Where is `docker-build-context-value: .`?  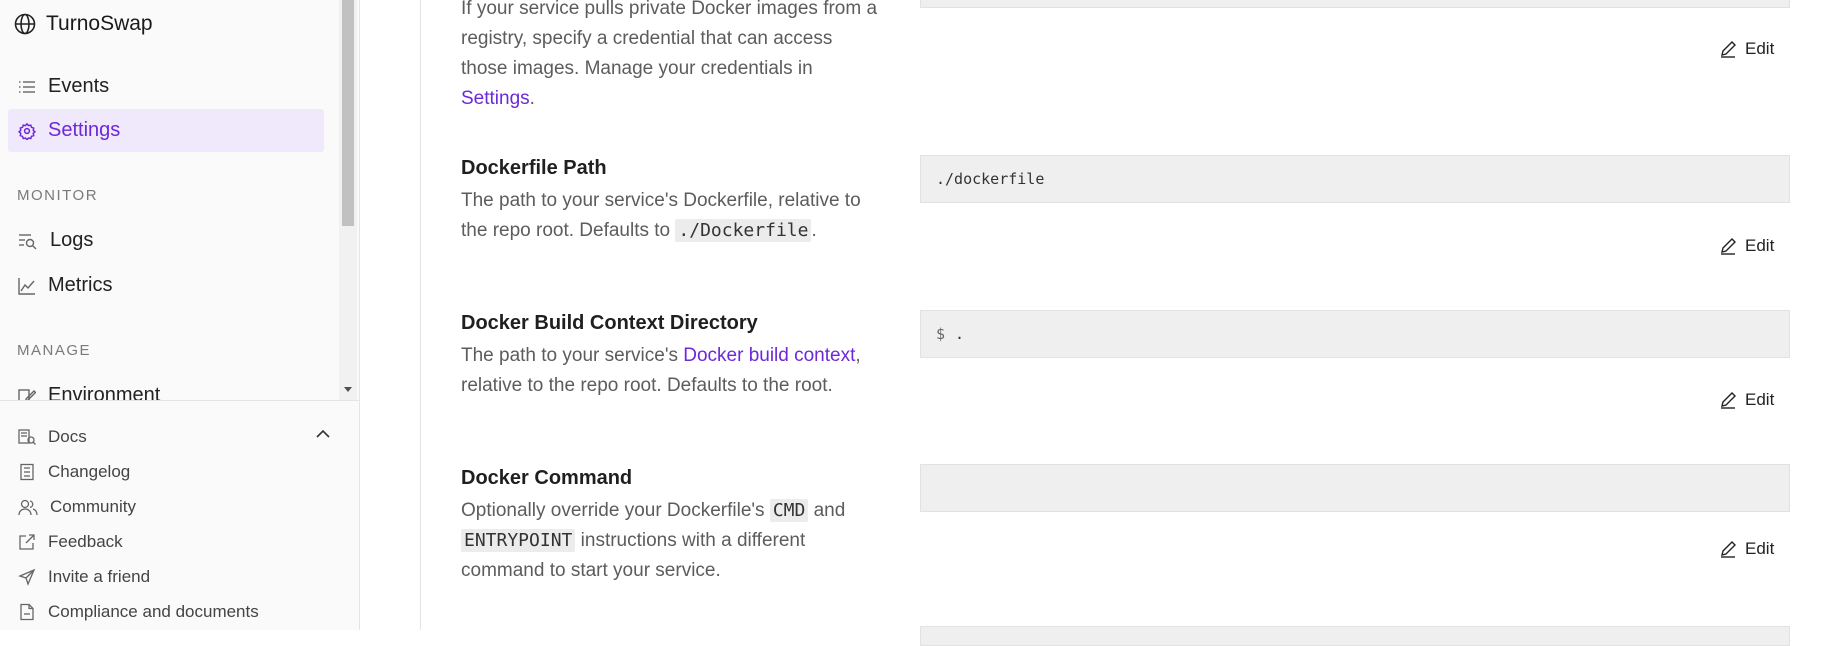
docker-build-context-value: . is located at coordinates (960, 334).